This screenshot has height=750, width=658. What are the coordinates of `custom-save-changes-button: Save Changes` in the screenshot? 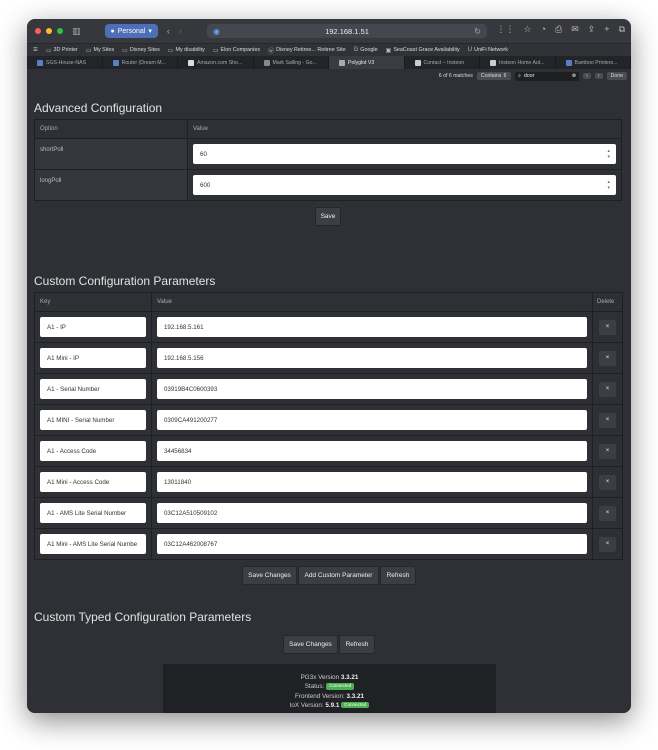 It's located at (269, 575).